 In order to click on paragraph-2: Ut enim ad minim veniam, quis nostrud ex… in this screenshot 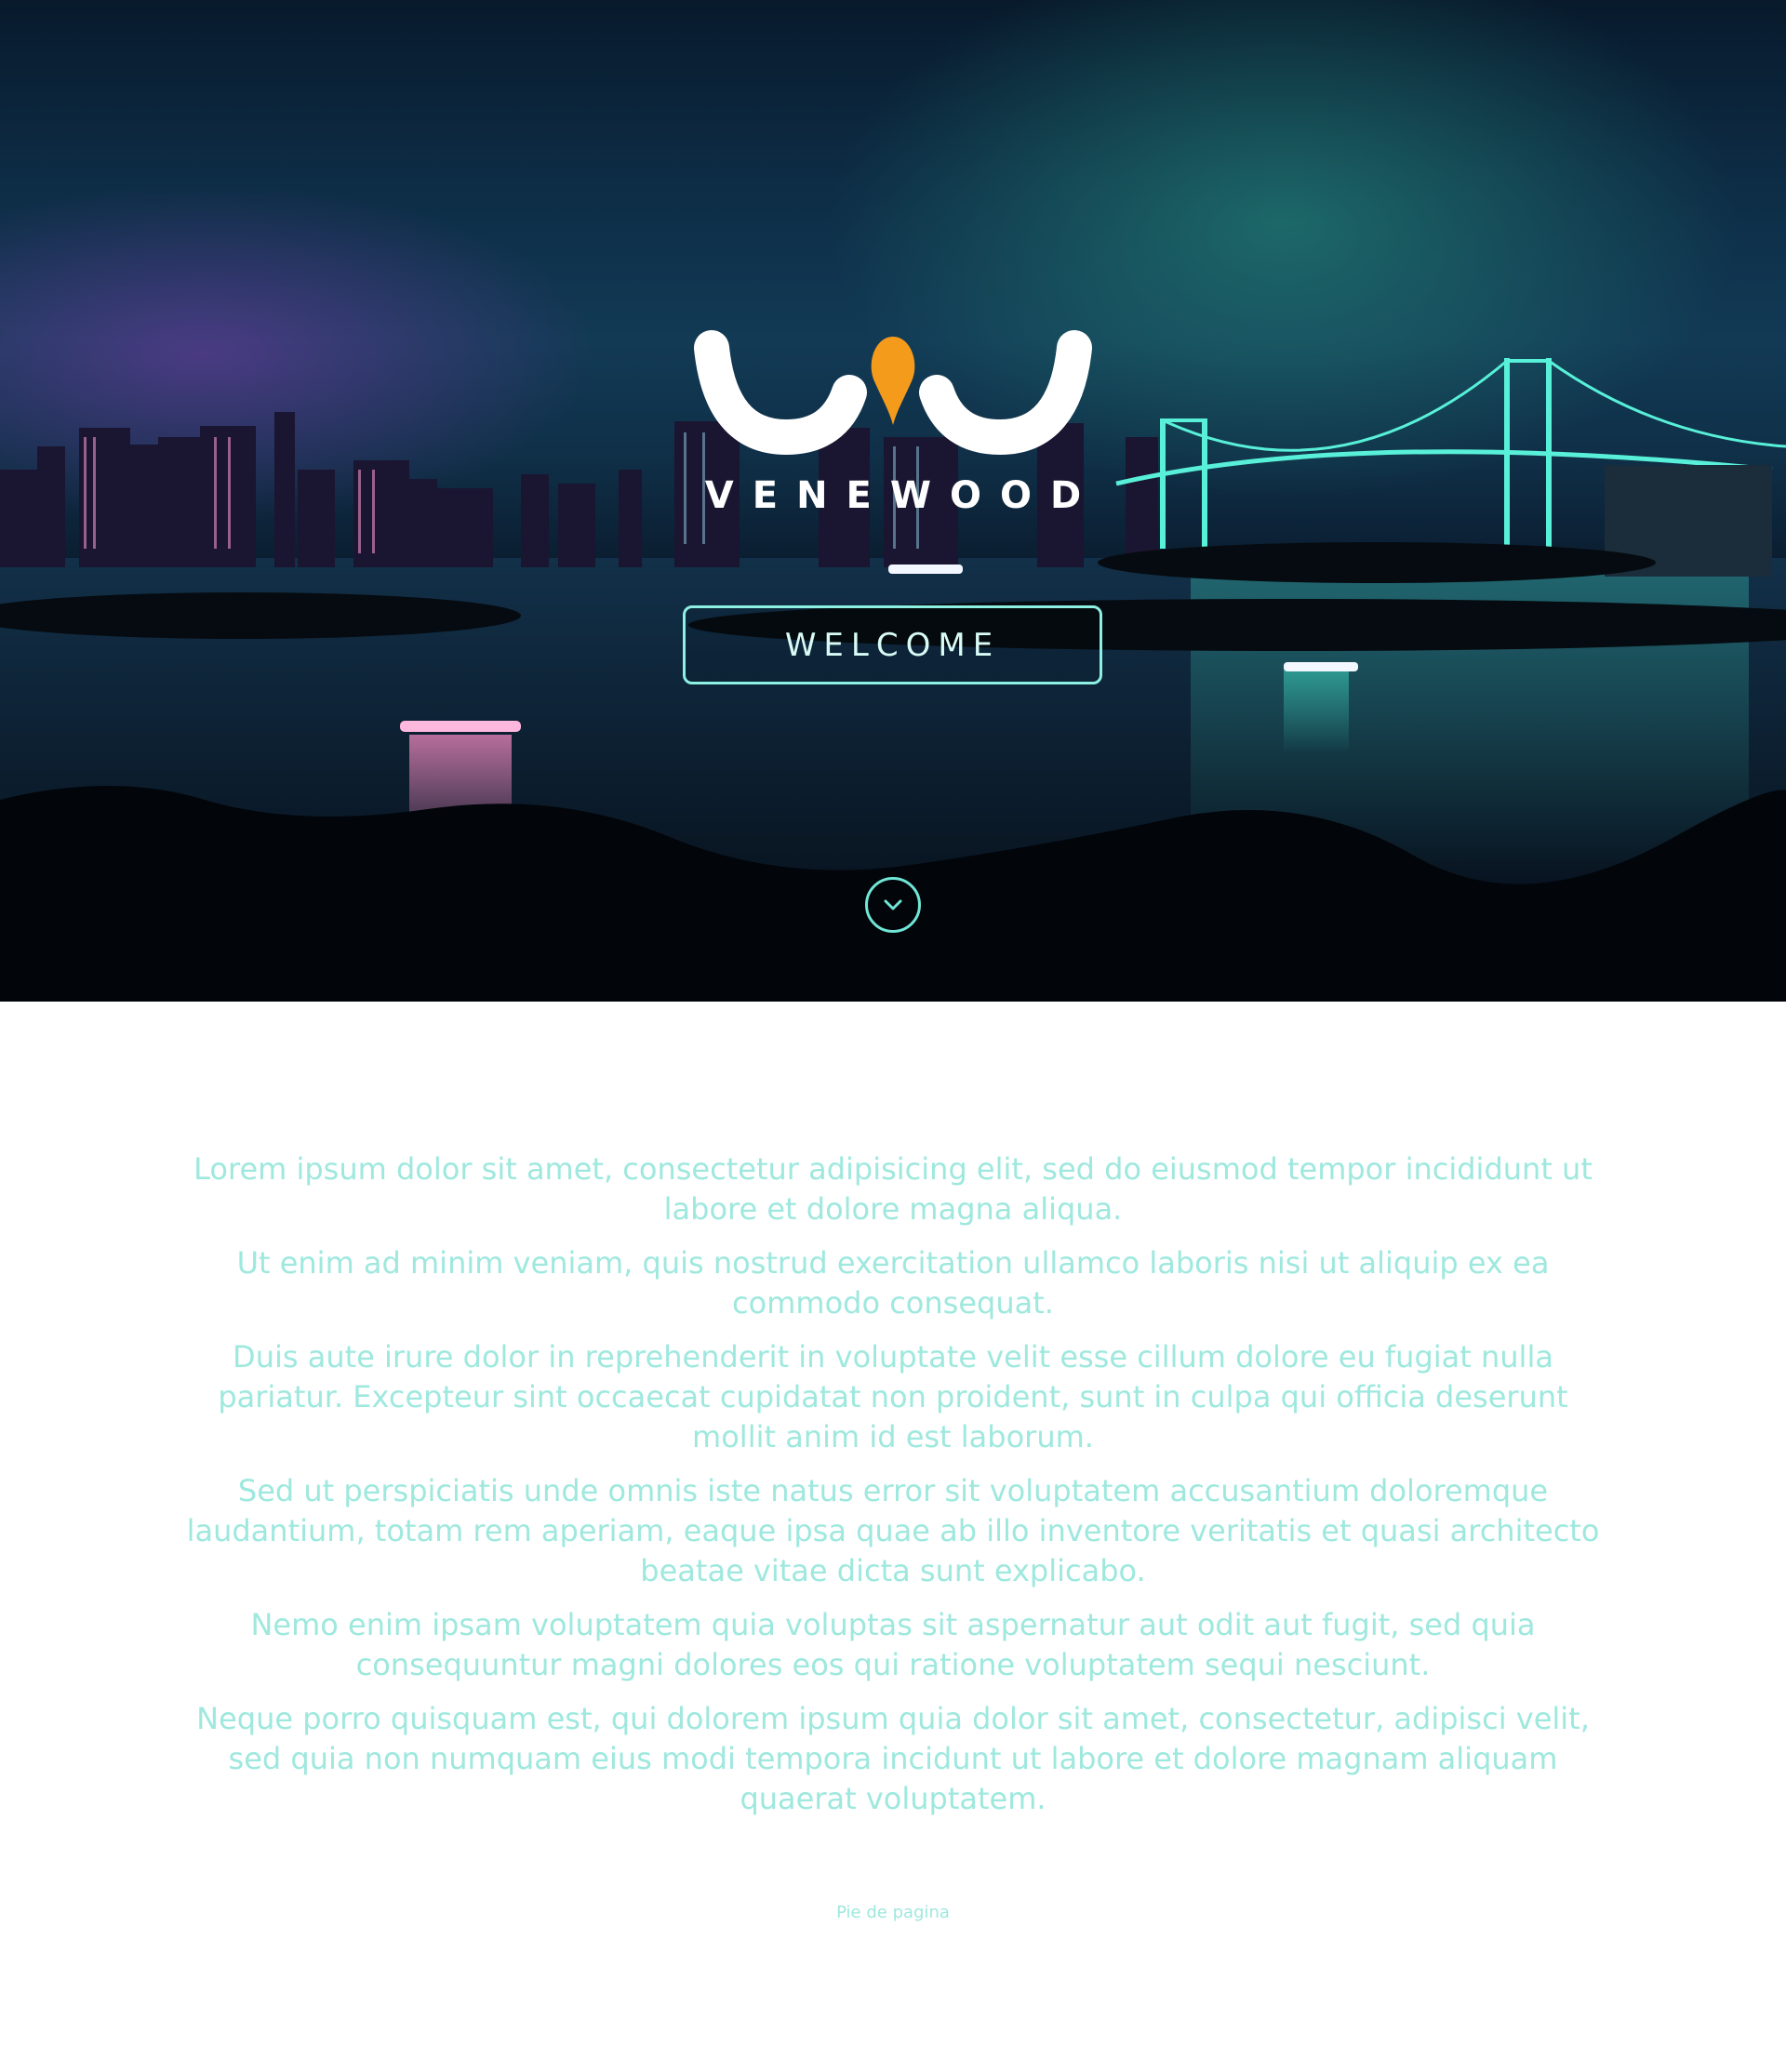, I will do `click(893, 1283)`.